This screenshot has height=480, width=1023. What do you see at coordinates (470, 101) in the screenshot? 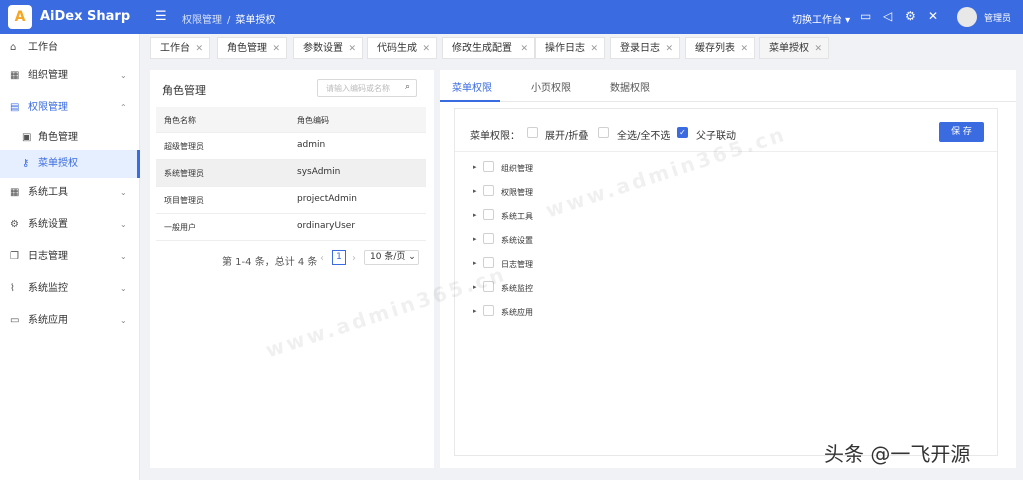
I see `active-tab-indicator` at bounding box center [470, 101].